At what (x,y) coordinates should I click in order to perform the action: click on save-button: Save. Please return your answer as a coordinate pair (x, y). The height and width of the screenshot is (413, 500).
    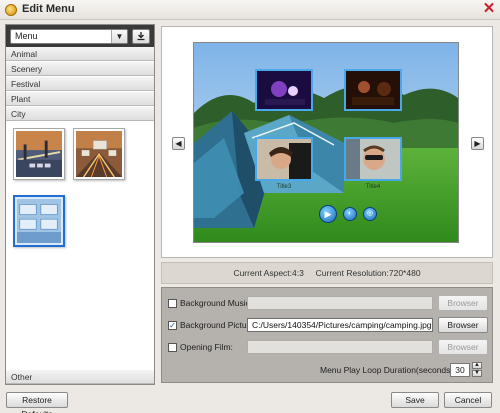
    Looking at the image, I should click on (415, 400).